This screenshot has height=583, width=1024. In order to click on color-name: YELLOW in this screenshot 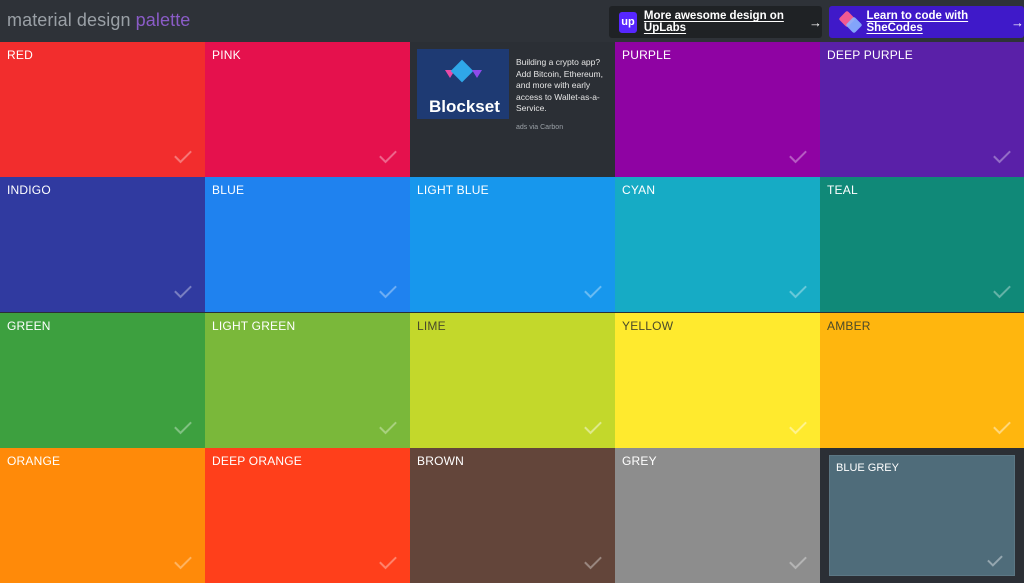, I will do `click(648, 326)`.